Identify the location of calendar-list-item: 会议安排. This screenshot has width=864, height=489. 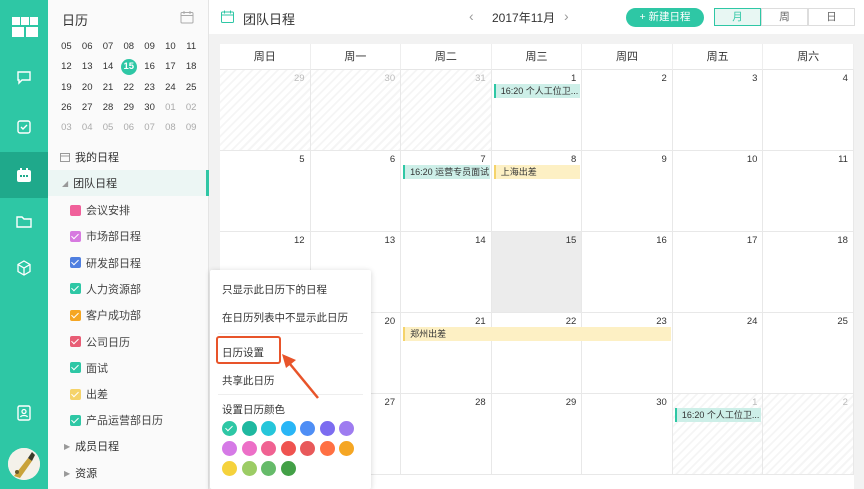
(139, 210).